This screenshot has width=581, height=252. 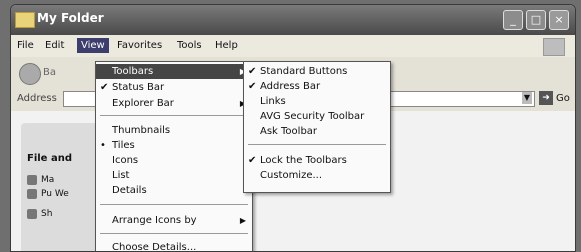 I want to click on submenu-arrow-icon: ▶, so click(x=242, y=220).